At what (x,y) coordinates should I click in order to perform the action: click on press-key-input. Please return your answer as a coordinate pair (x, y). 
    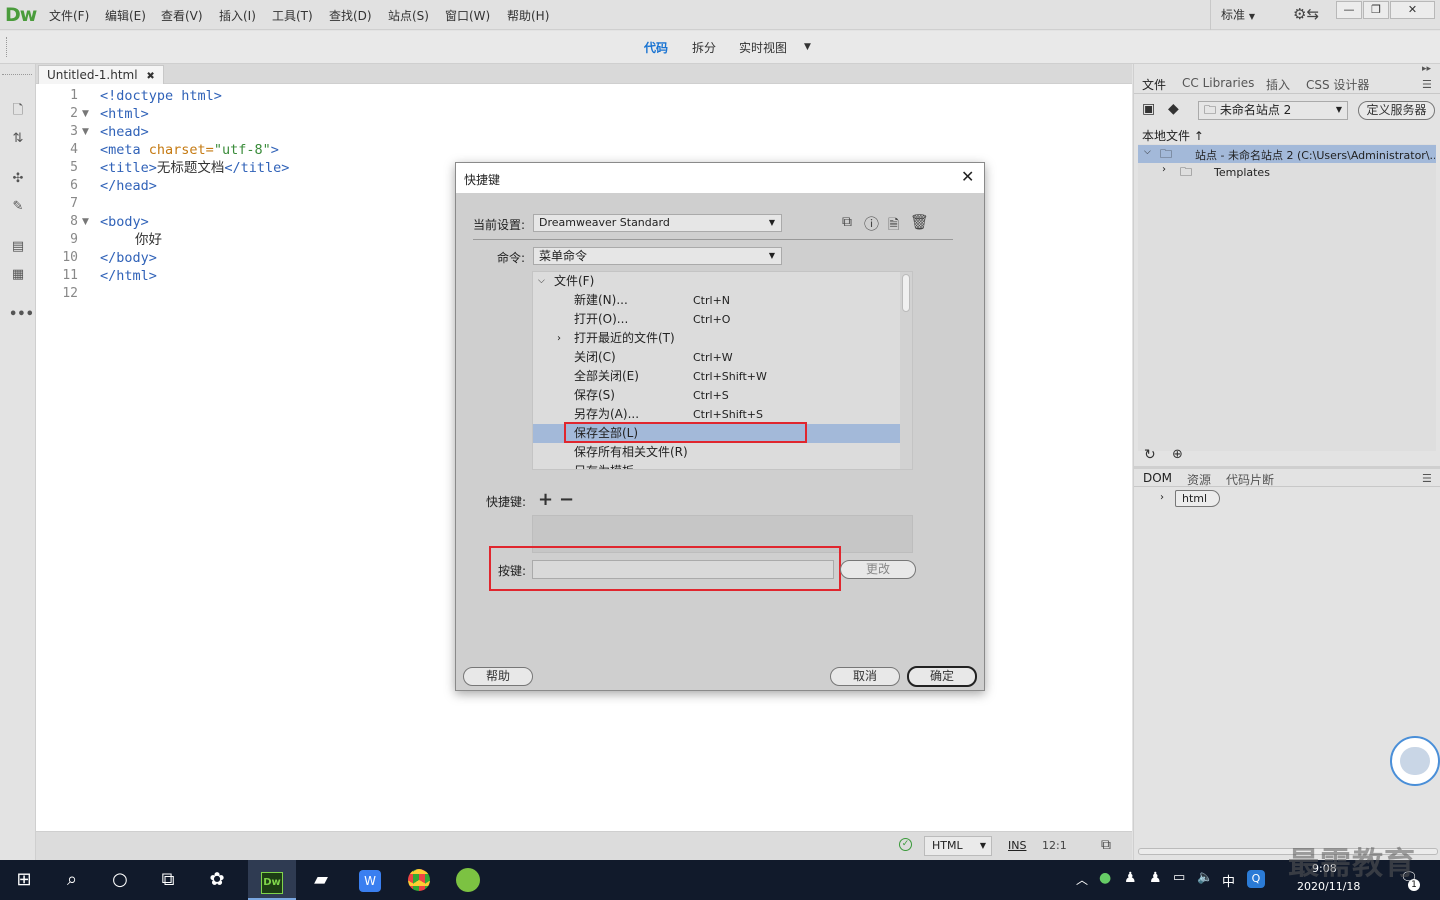
    Looking at the image, I should click on (683, 569).